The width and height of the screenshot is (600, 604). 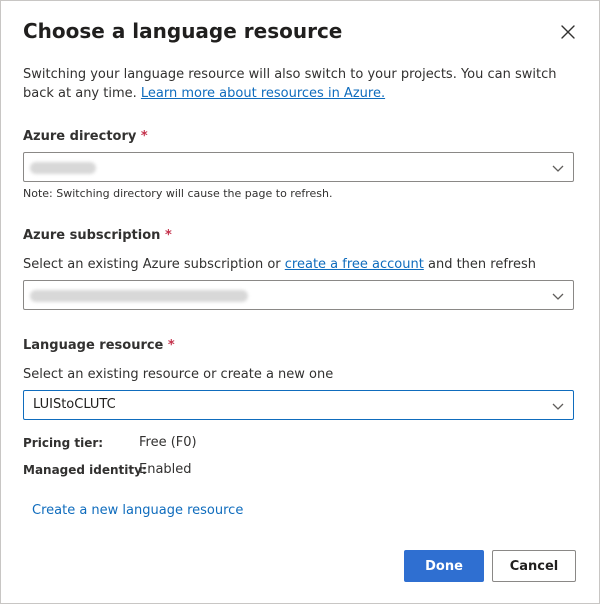 I want to click on subscription-label: Azure subscription *, so click(x=97, y=235).